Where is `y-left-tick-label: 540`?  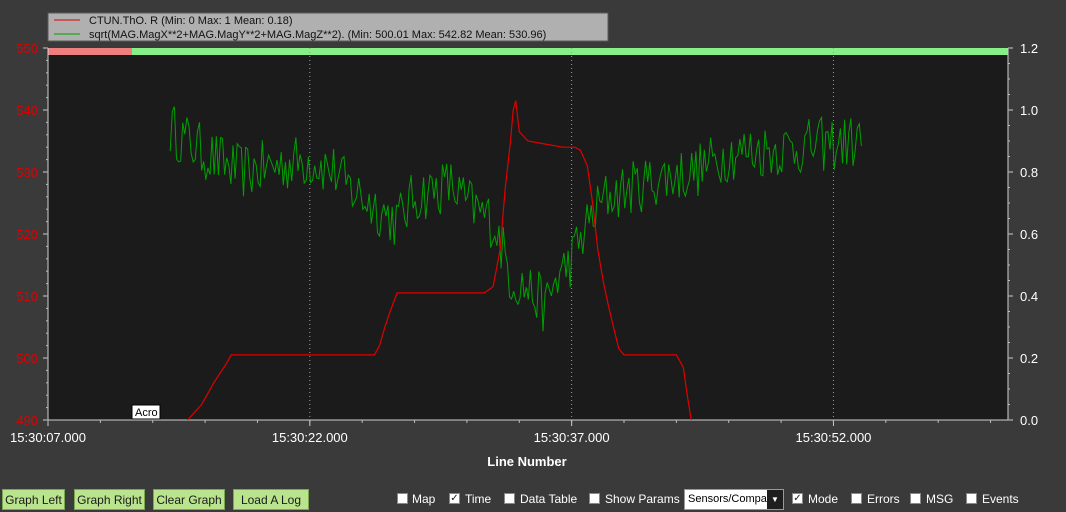 y-left-tick-label: 540 is located at coordinates (27, 110).